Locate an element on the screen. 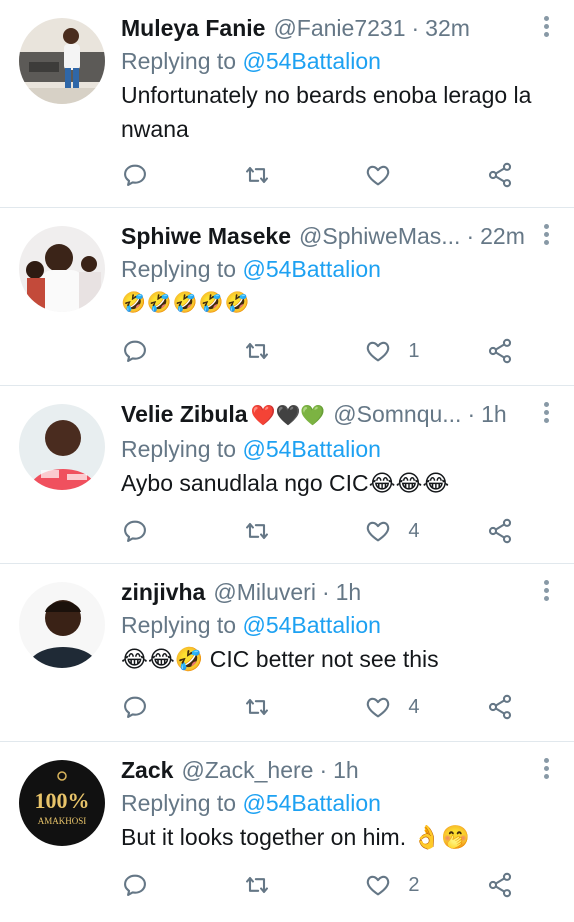 This screenshot has width=574, height=922. timestamp: 22m is located at coordinates (502, 236).